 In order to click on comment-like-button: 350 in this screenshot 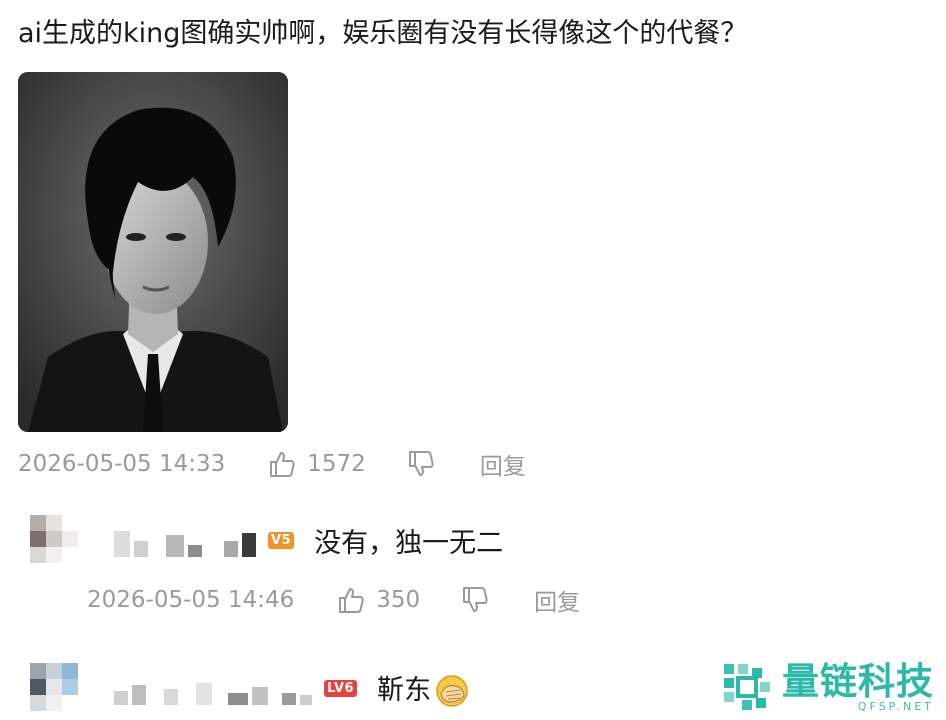, I will do `click(378, 600)`.